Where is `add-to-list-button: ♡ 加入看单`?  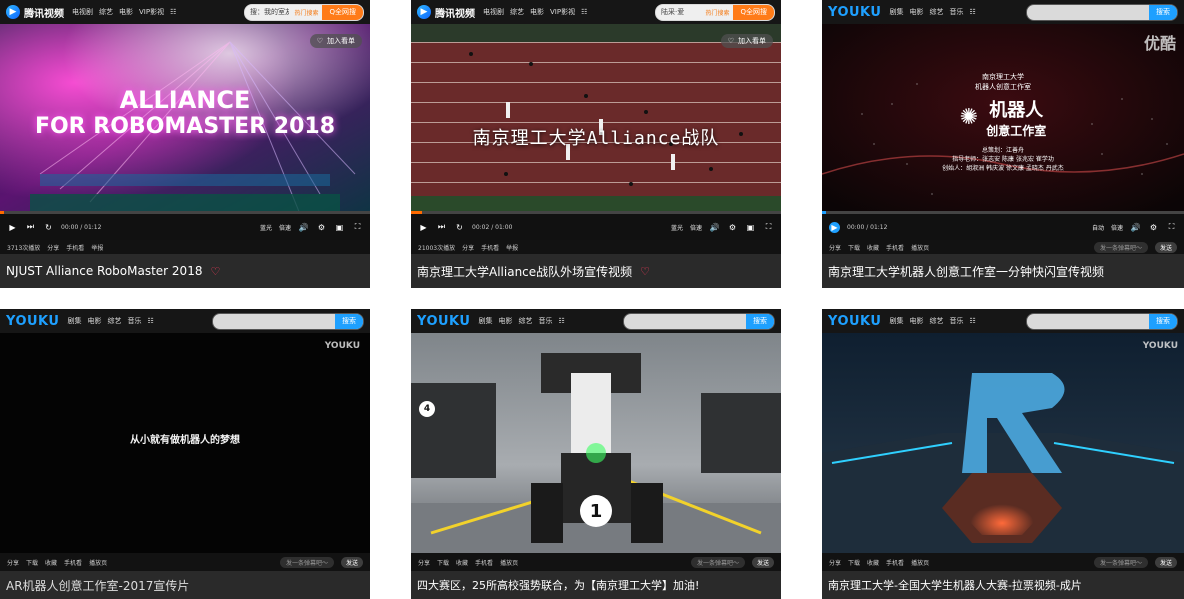 add-to-list-button: ♡ 加入看单 is located at coordinates (746, 41).